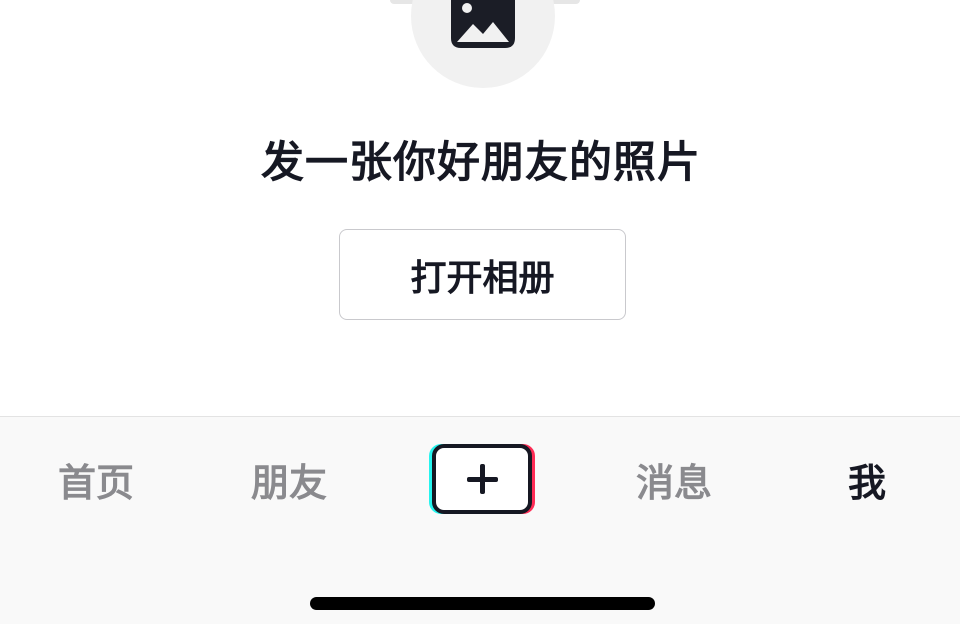 This screenshot has height=624, width=960. What do you see at coordinates (482, 603) in the screenshot?
I see `home-indicator` at bounding box center [482, 603].